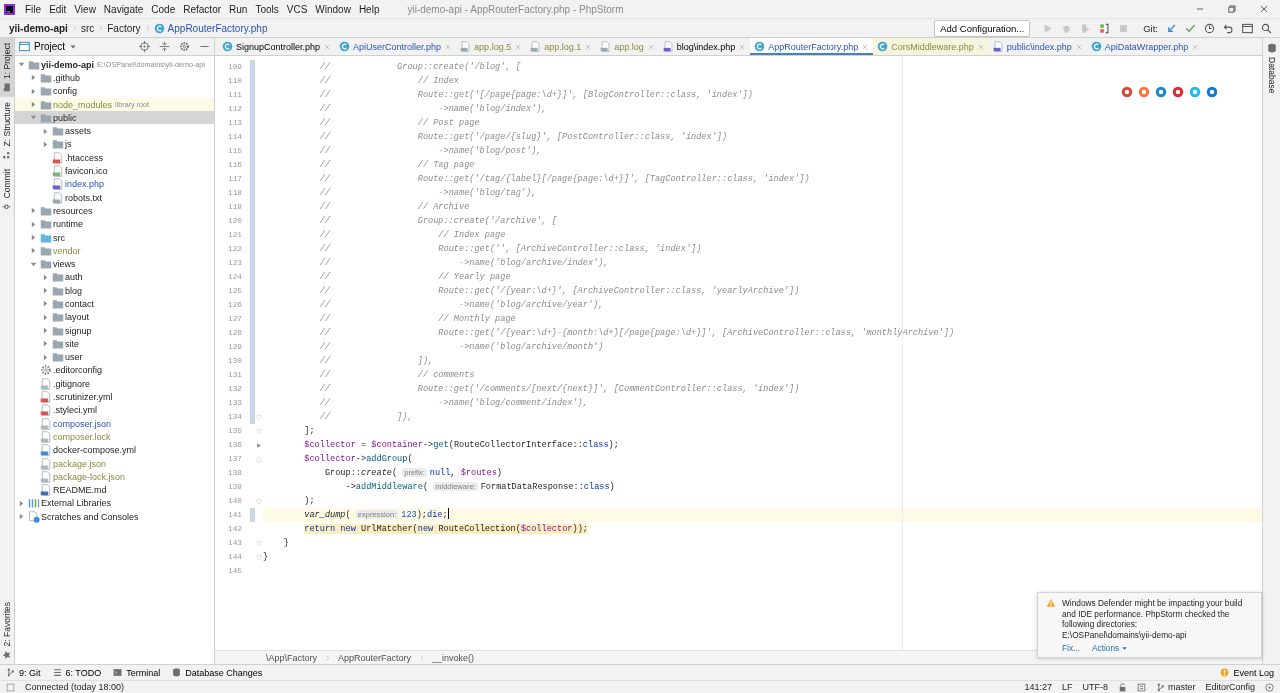 The height and width of the screenshot is (693, 1280). What do you see at coordinates (114, 357) in the screenshot?
I see `tree-item: user` at bounding box center [114, 357].